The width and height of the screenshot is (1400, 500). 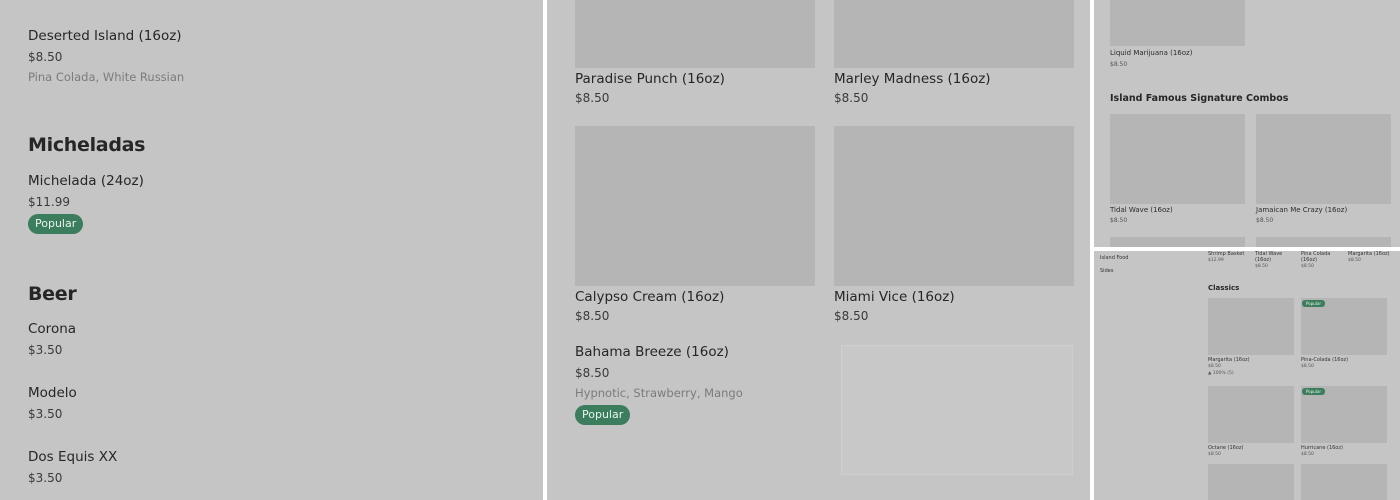 I want to click on item-name: Deserted Island (16oz), so click(x=105, y=36).